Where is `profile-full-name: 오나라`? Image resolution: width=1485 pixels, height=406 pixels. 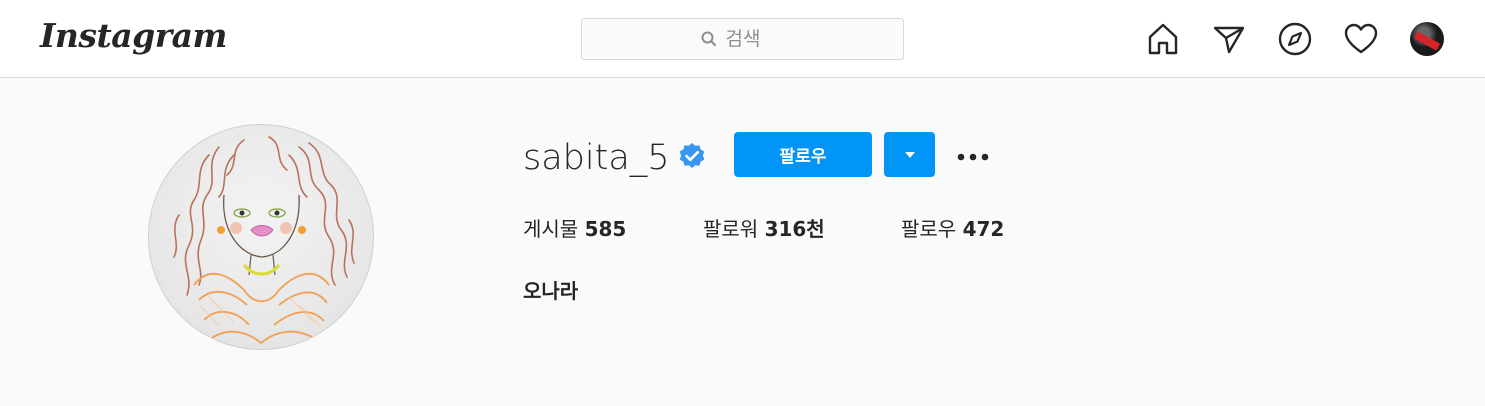 profile-full-name: 오나라 is located at coordinates (551, 291).